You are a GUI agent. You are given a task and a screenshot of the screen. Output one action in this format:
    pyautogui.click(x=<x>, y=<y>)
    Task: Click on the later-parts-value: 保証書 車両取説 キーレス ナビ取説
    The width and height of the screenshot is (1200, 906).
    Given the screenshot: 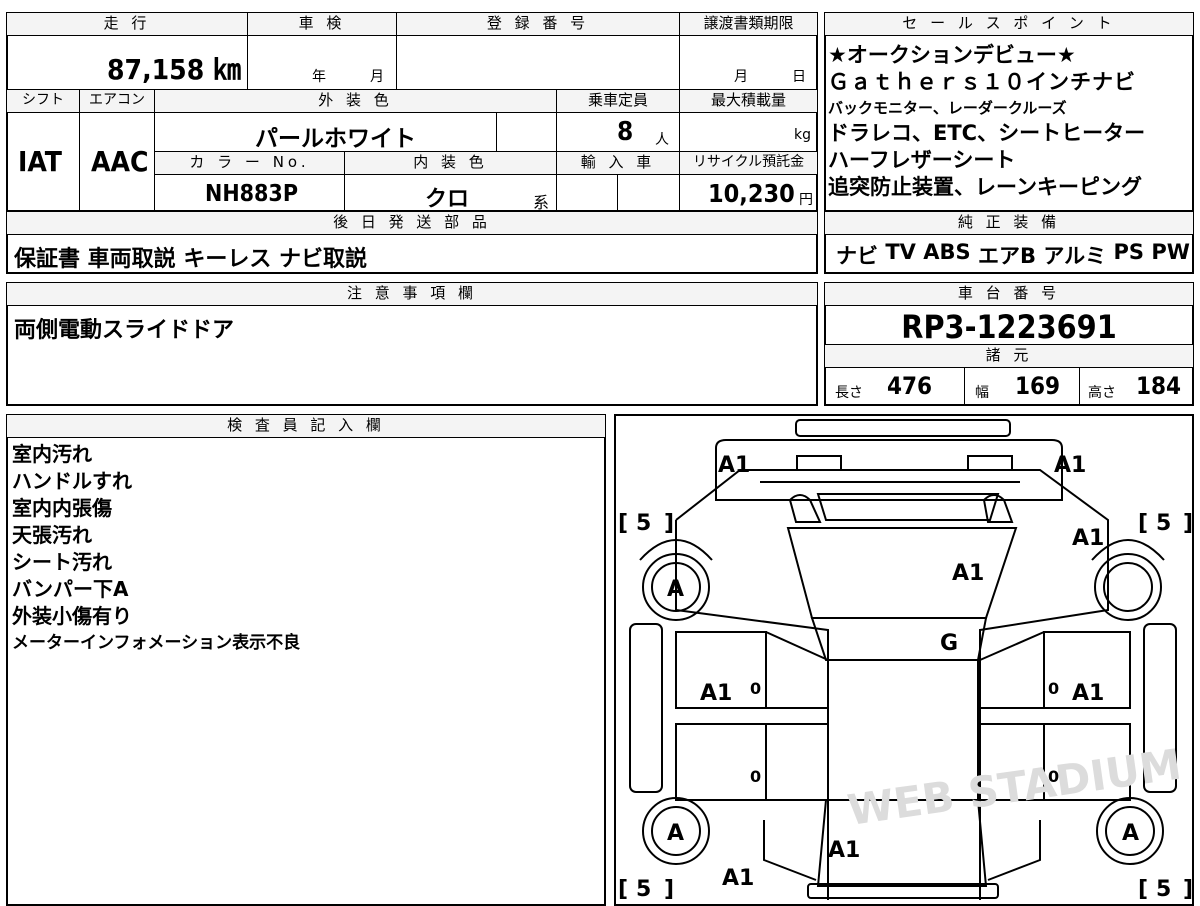 What is the action you would take?
    pyautogui.click(x=190, y=259)
    